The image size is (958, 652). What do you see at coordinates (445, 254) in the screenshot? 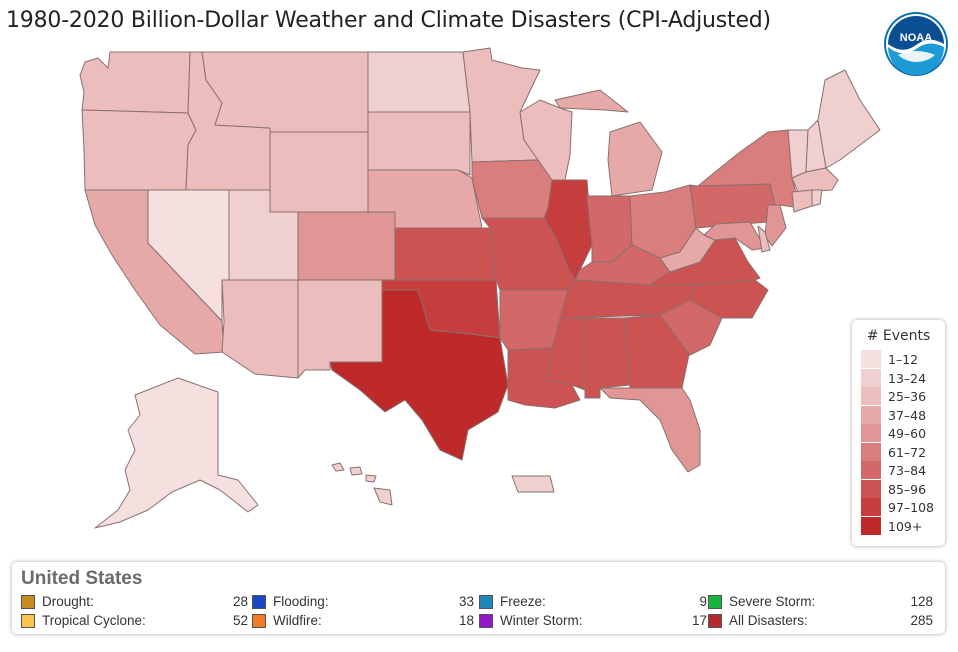
I see `state-KS` at bounding box center [445, 254].